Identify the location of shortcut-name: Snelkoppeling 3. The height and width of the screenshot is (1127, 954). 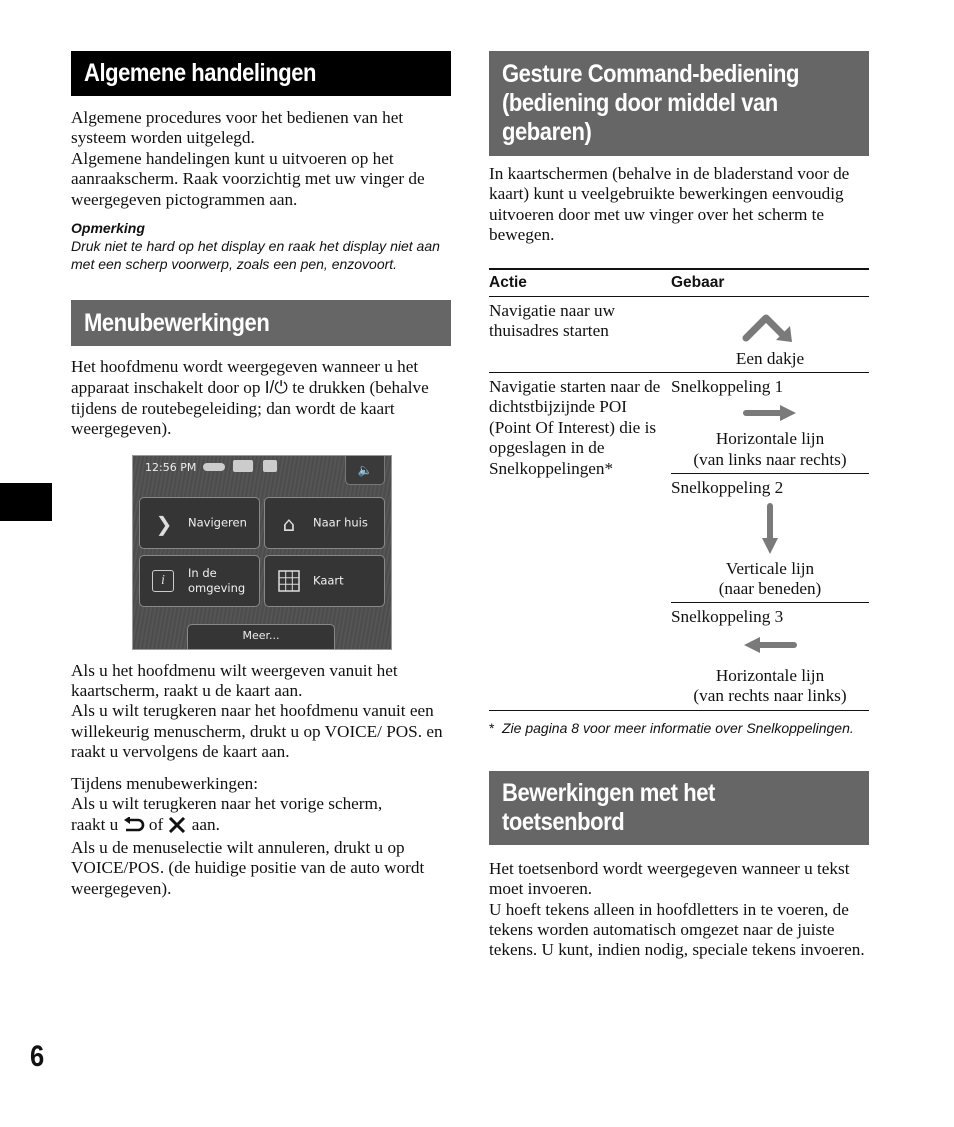
(727, 617).